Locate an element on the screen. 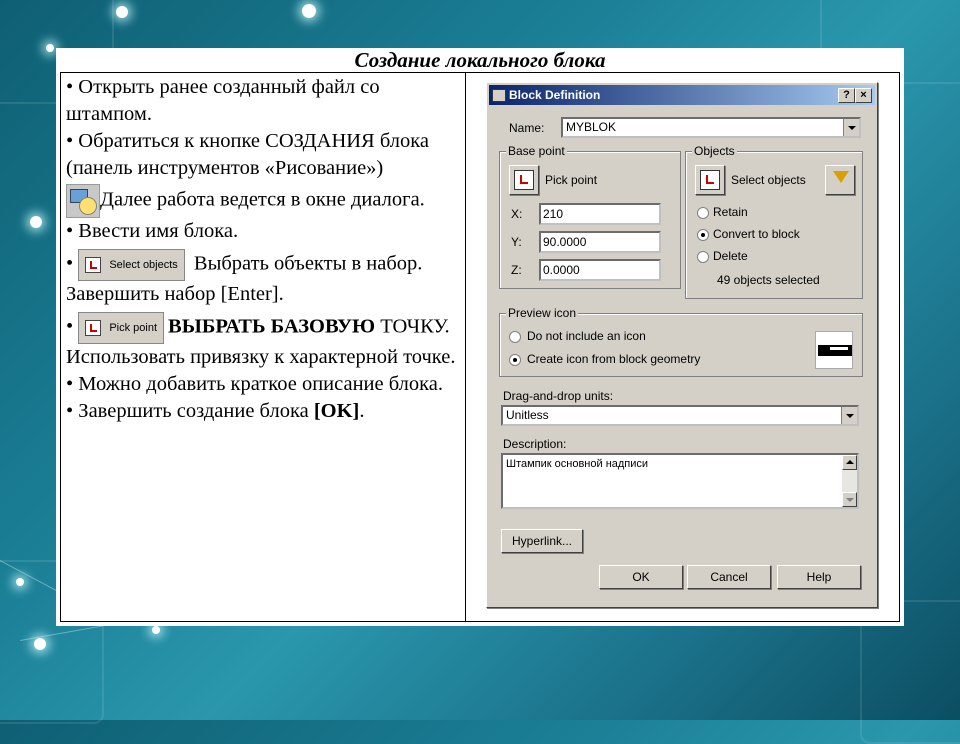 This screenshot has width=960, height=744. x-input: 210 is located at coordinates (600, 214).